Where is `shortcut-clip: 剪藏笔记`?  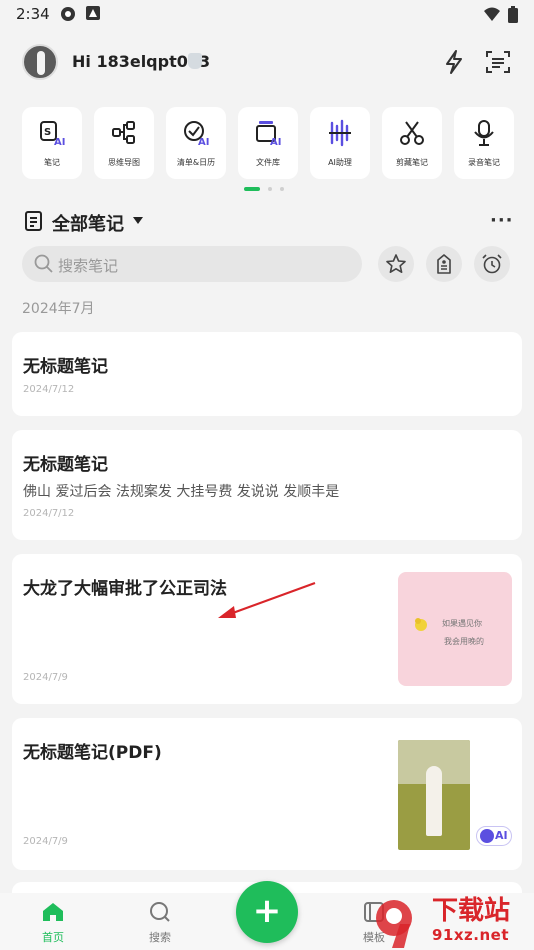 shortcut-clip: 剪藏笔记 is located at coordinates (412, 143).